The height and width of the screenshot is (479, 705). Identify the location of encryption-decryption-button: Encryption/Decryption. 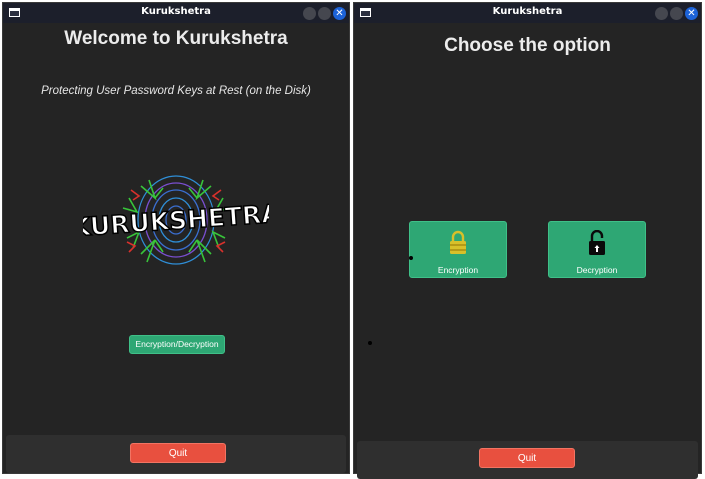
(177, 344).